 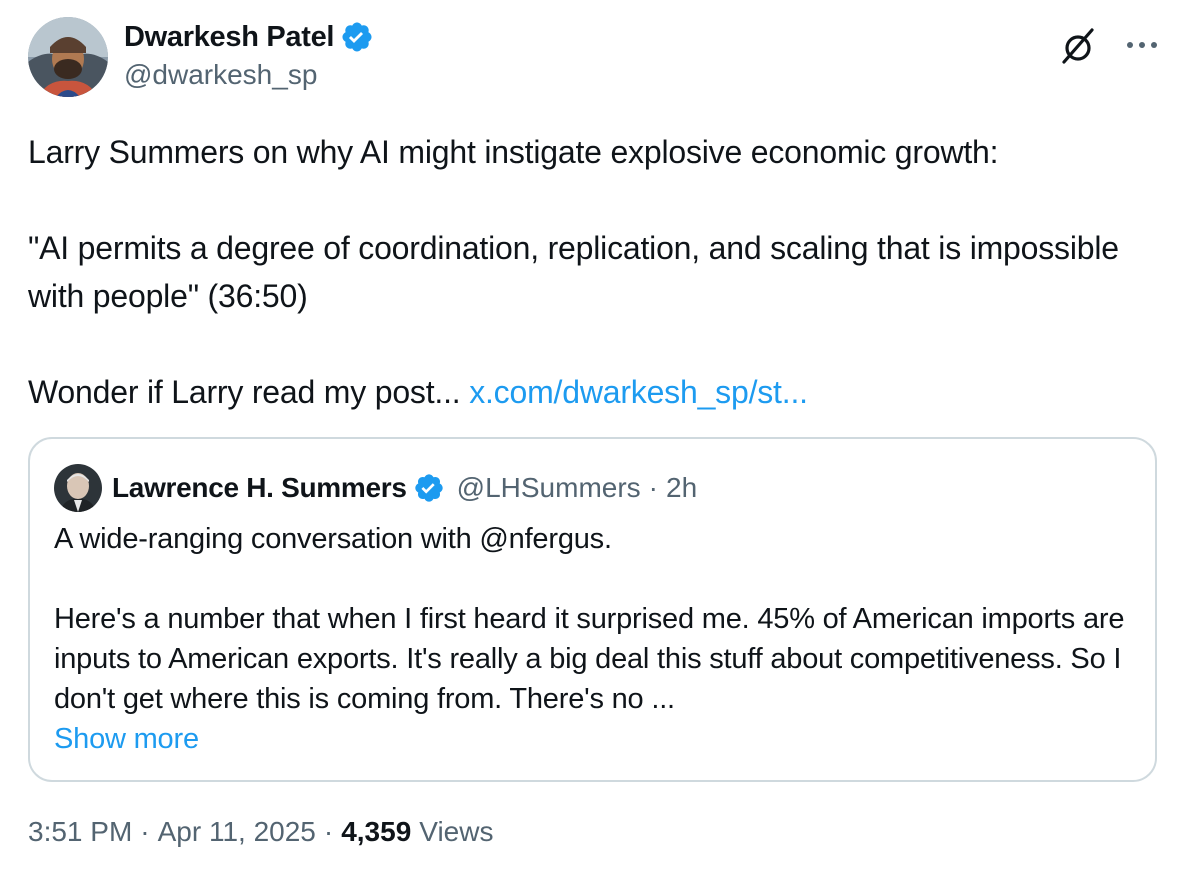 What do you see at coordinates (357, 37) in the screenshot?
I see `verified-badge-icon` at bounding box center [357, 37].